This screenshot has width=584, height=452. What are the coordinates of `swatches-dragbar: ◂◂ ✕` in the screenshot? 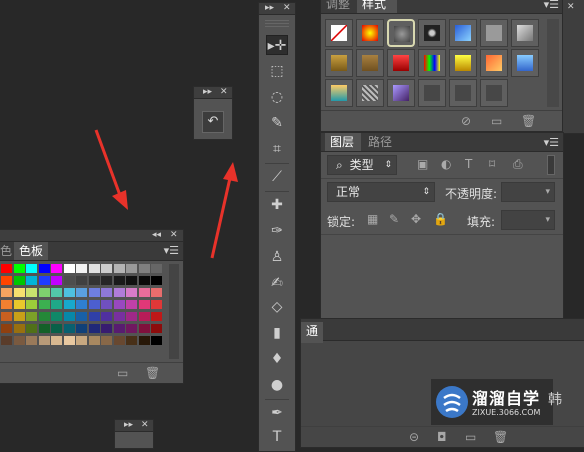 It's located at (91, 236).